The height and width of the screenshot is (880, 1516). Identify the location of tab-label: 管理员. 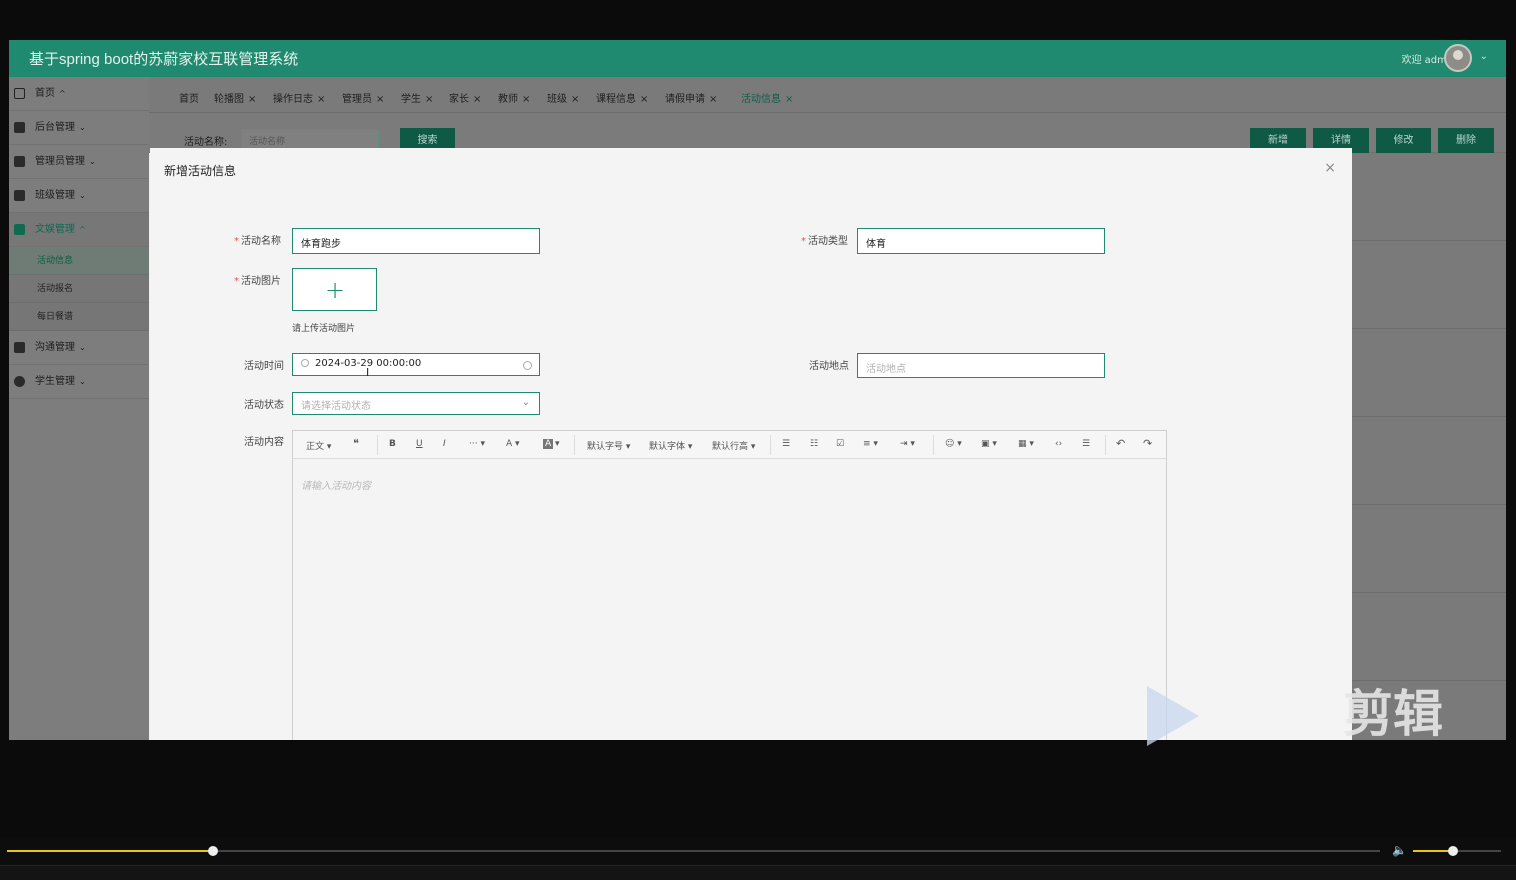
(357, 99).